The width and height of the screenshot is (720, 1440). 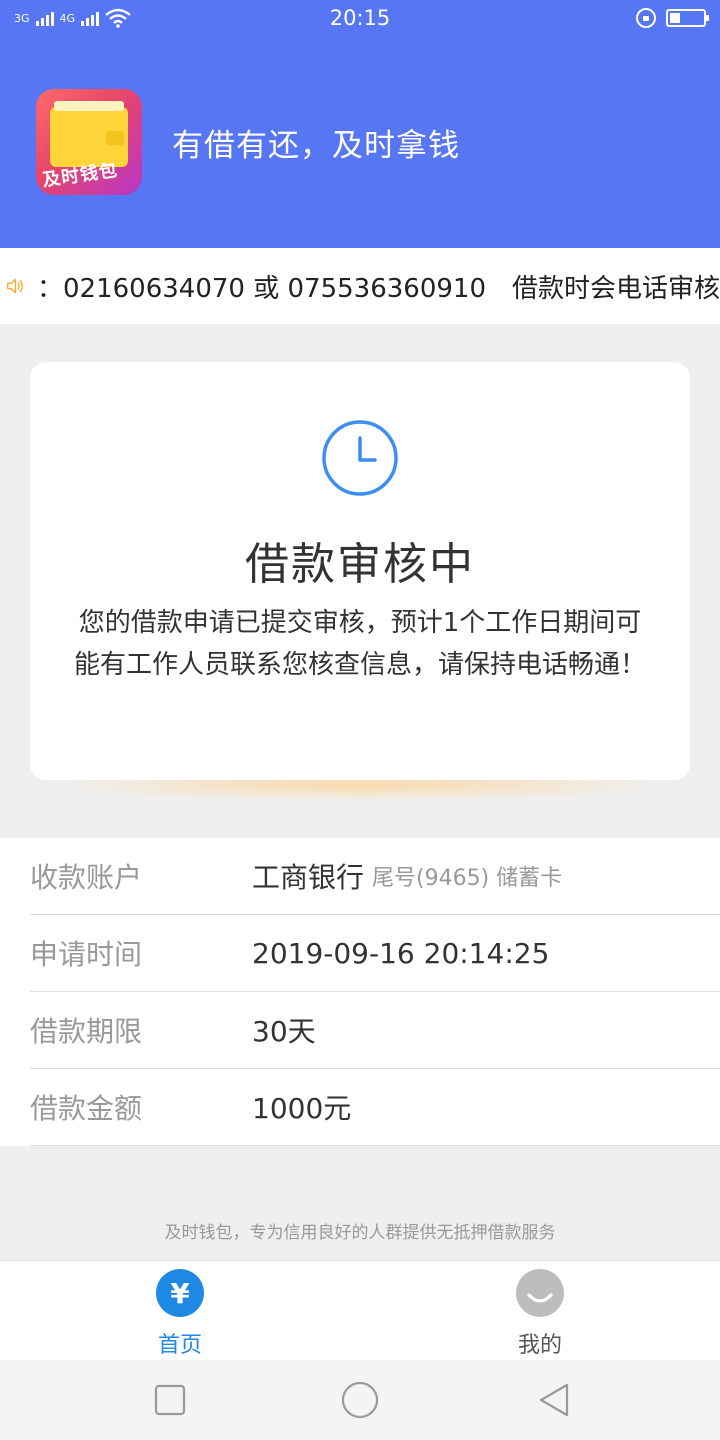 What do you see at coordinates (375, 1030) in the screenshot?
I see `detail-row-term: 借款期限 30天` at bounding box center [375, 1030].